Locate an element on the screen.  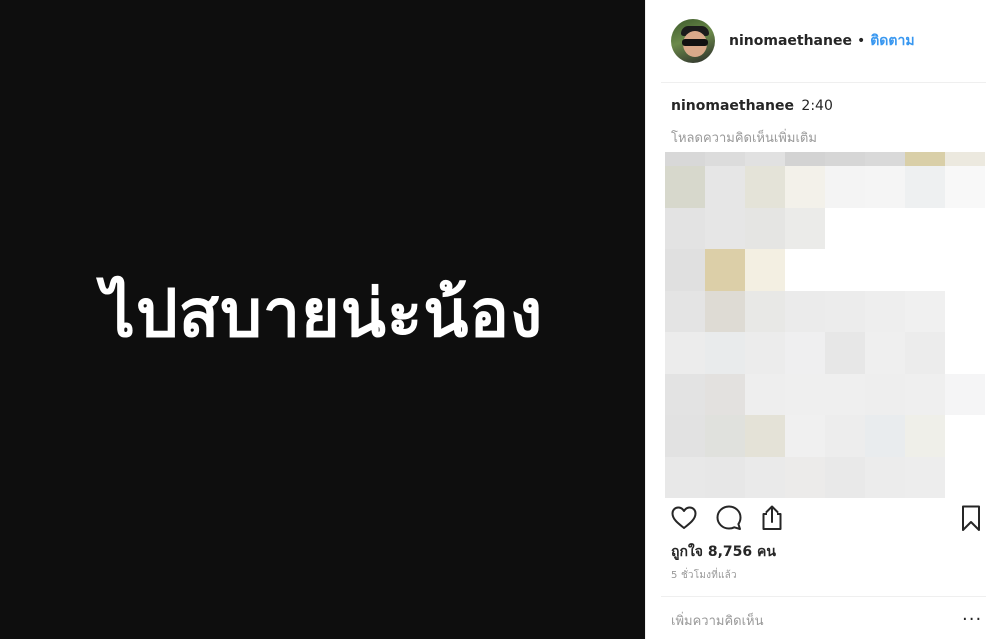
bookmark-outline-icon is located at coordinates (971, 518).